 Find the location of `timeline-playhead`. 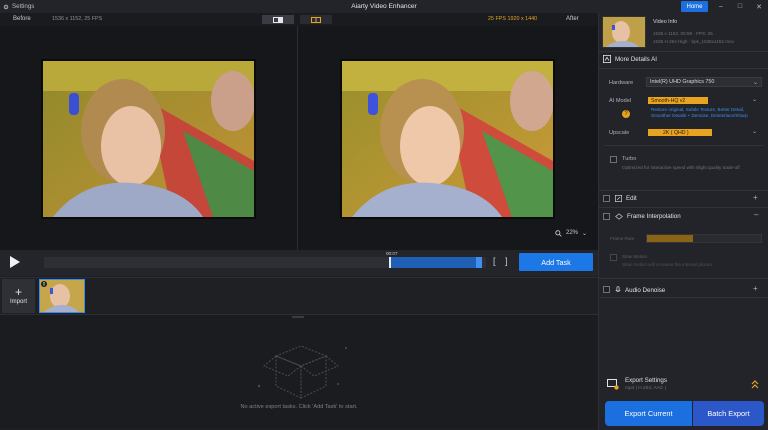

timeline-playhead is located at coordinates (390, 262).